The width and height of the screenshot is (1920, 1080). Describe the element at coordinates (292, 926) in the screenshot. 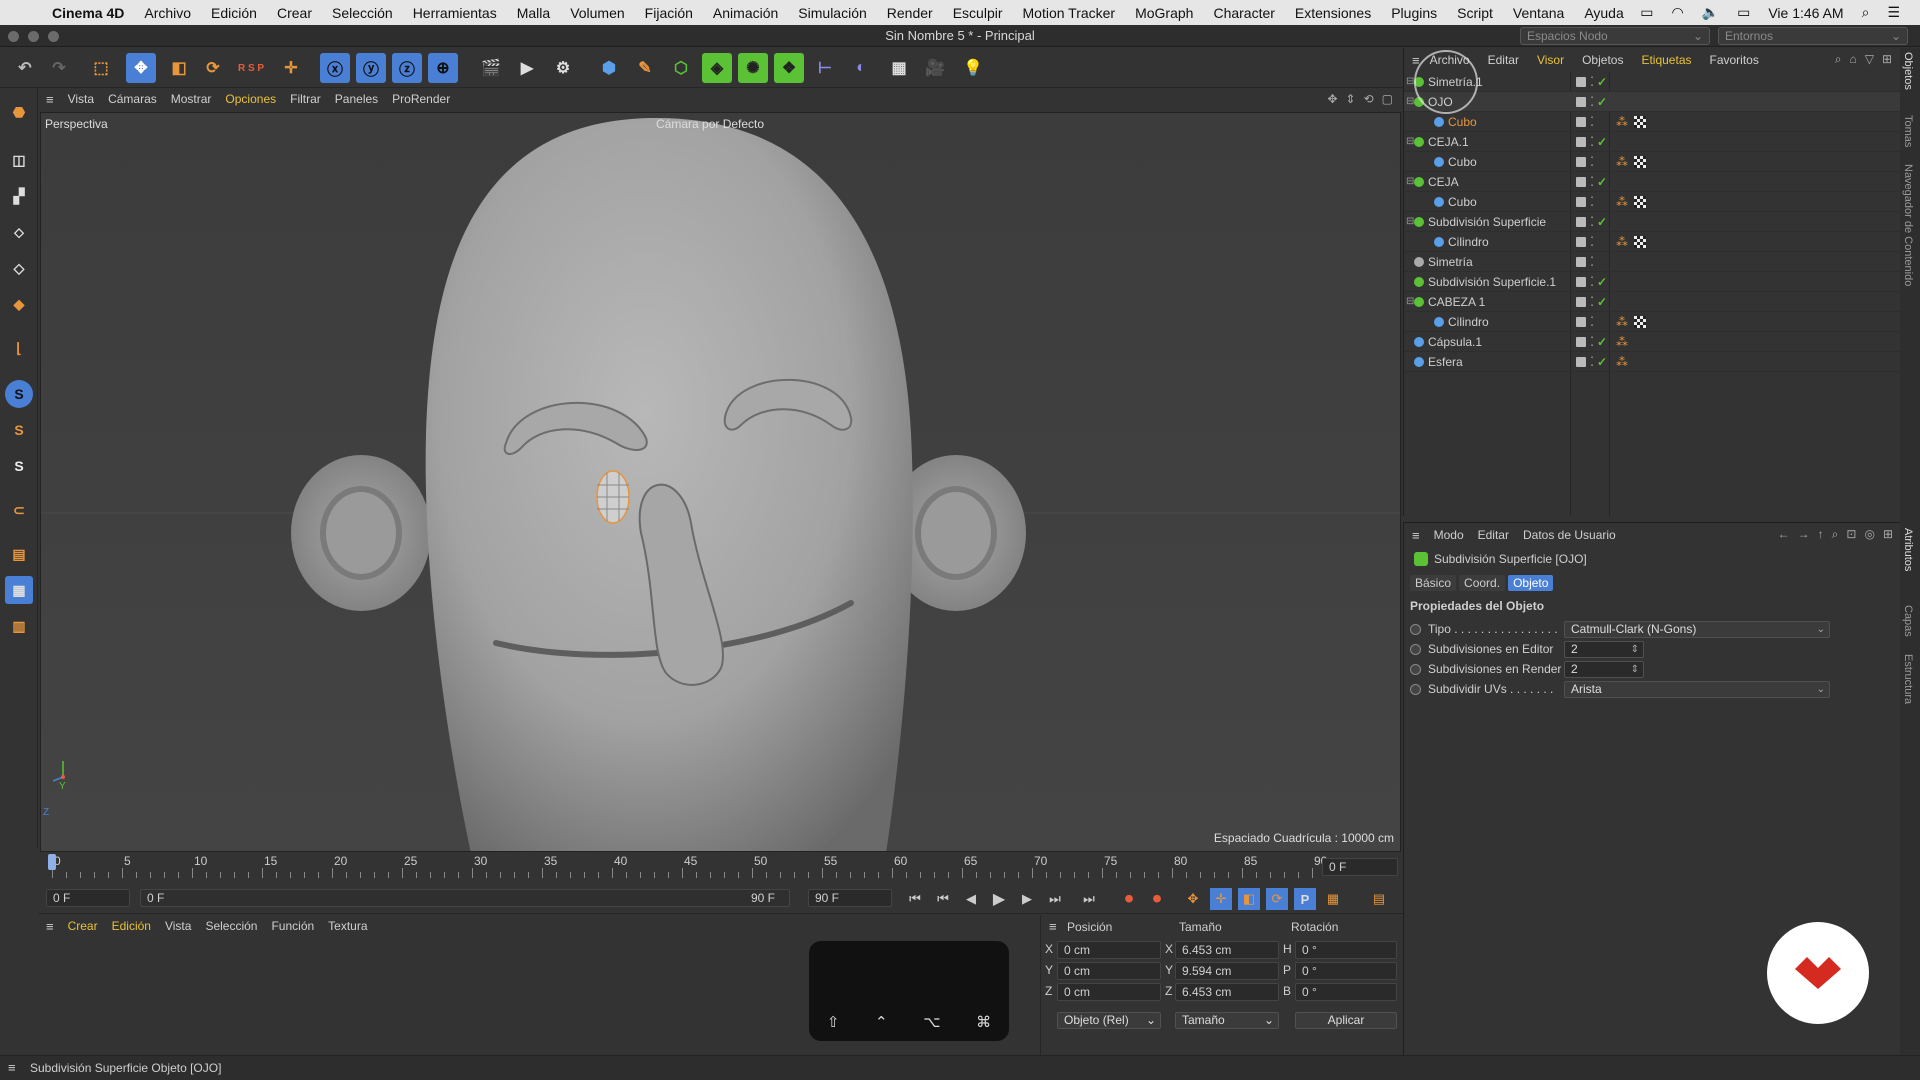

I see `material-menu-item: Función` at that location.